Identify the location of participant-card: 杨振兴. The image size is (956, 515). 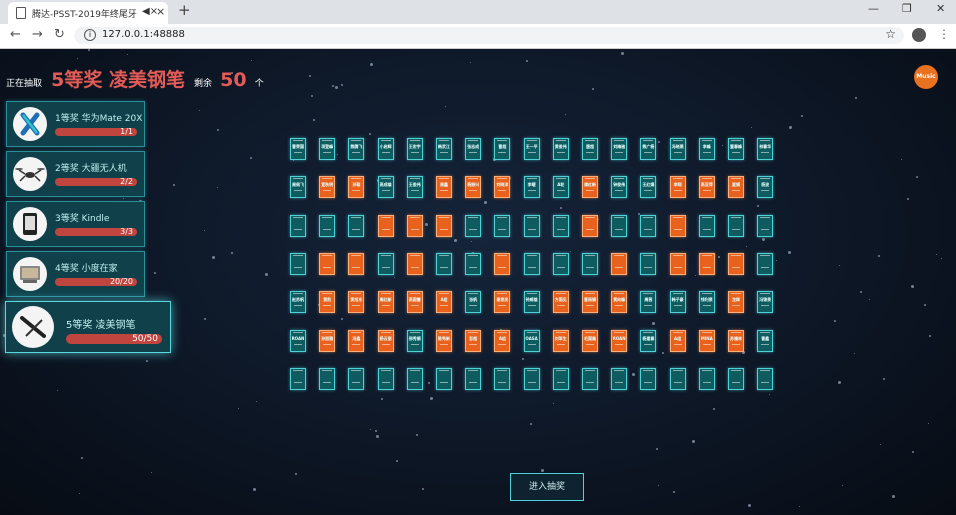
(473, 187).